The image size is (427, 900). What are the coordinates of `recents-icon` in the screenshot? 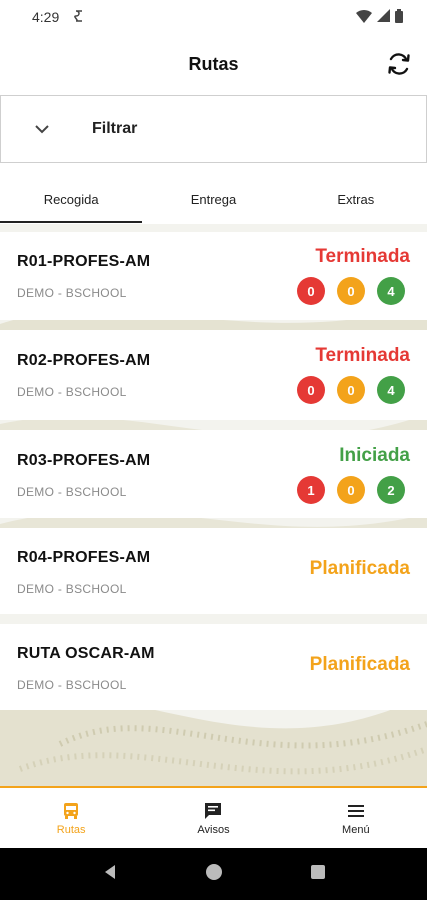 It's located at (318, 874).